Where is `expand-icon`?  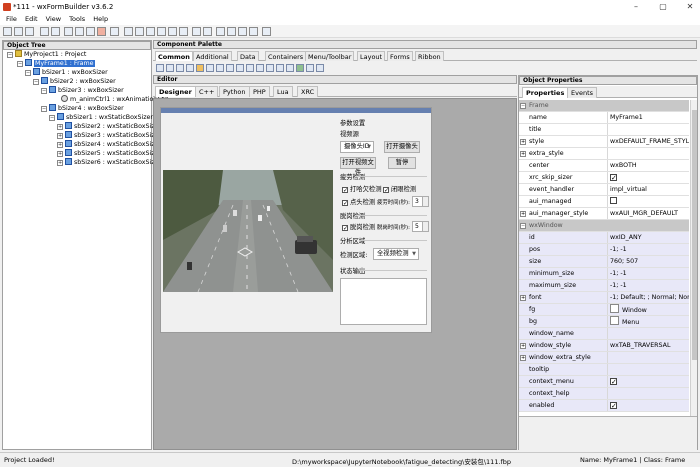 expand-icon is located at coordinates (196, 31).